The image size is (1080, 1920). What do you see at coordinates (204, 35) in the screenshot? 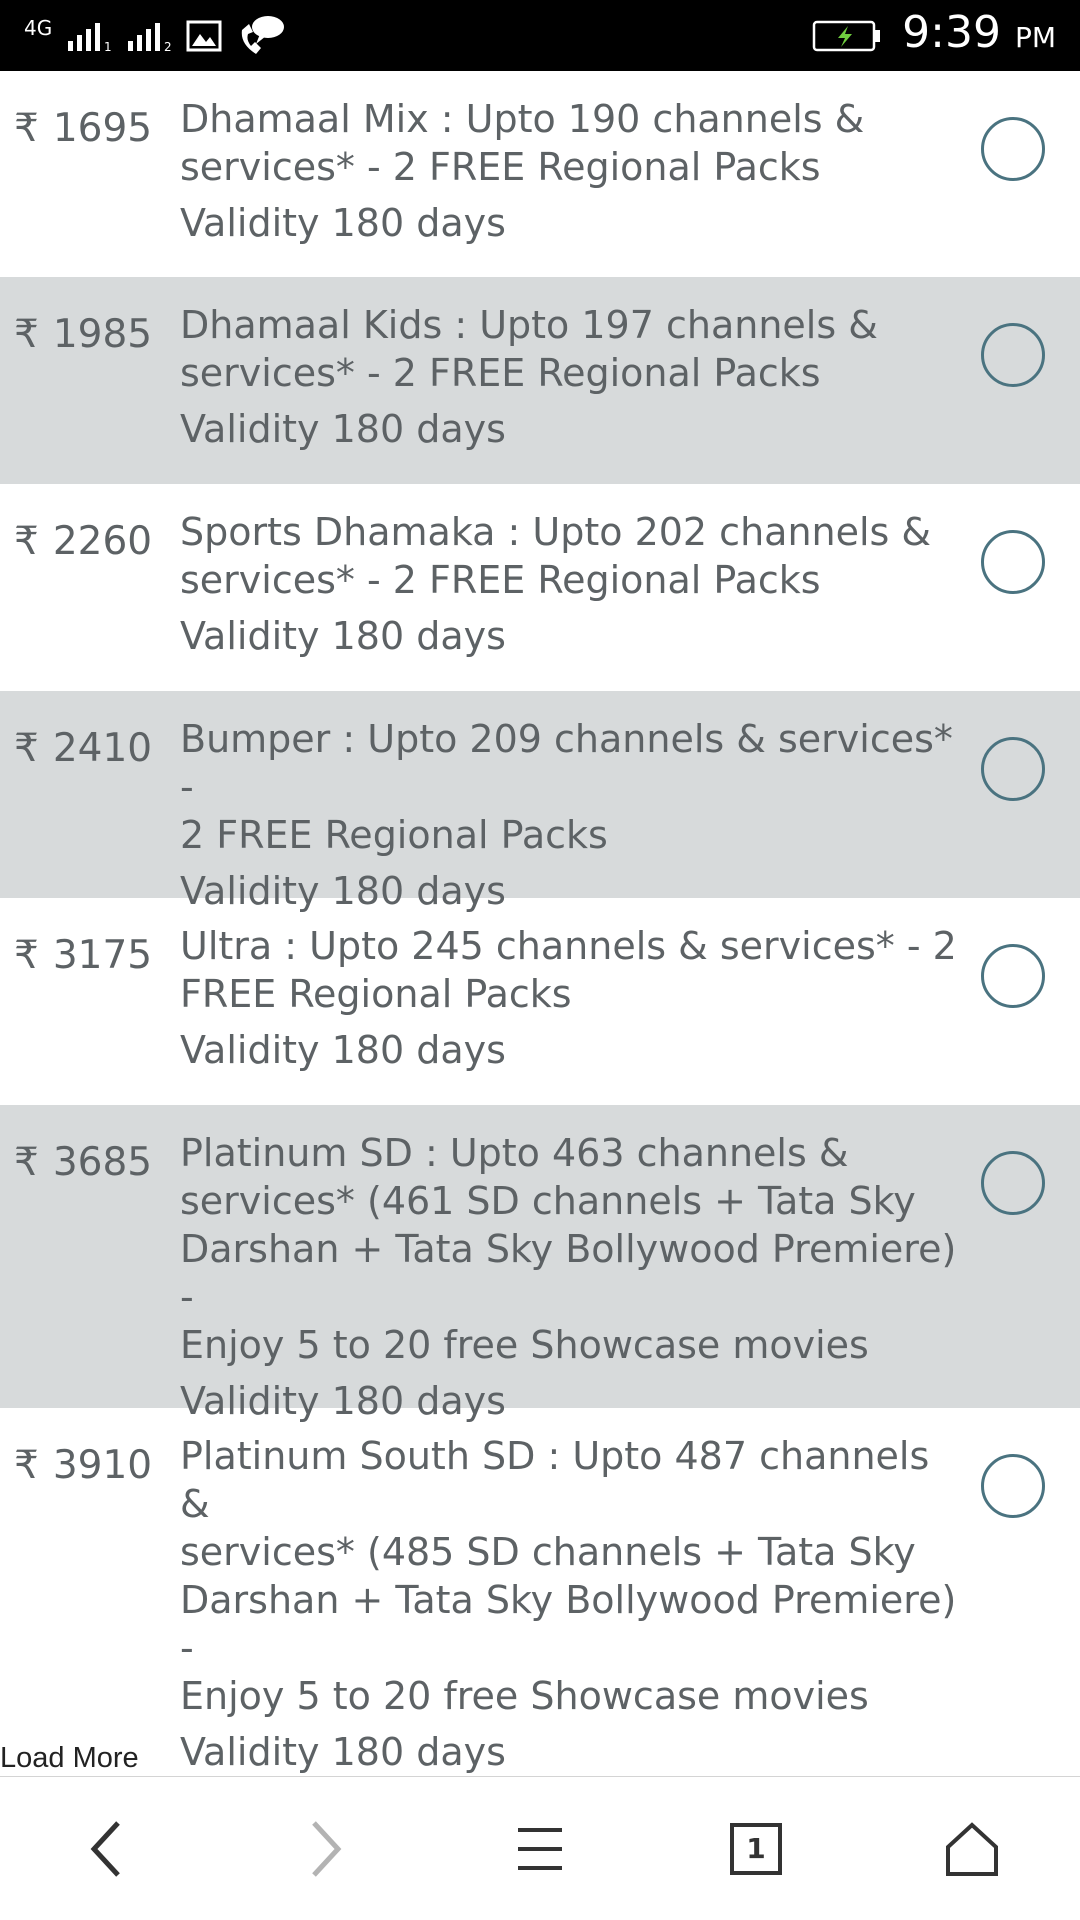
I see `gallery-notification-icon` at bounding box center [204, 35].